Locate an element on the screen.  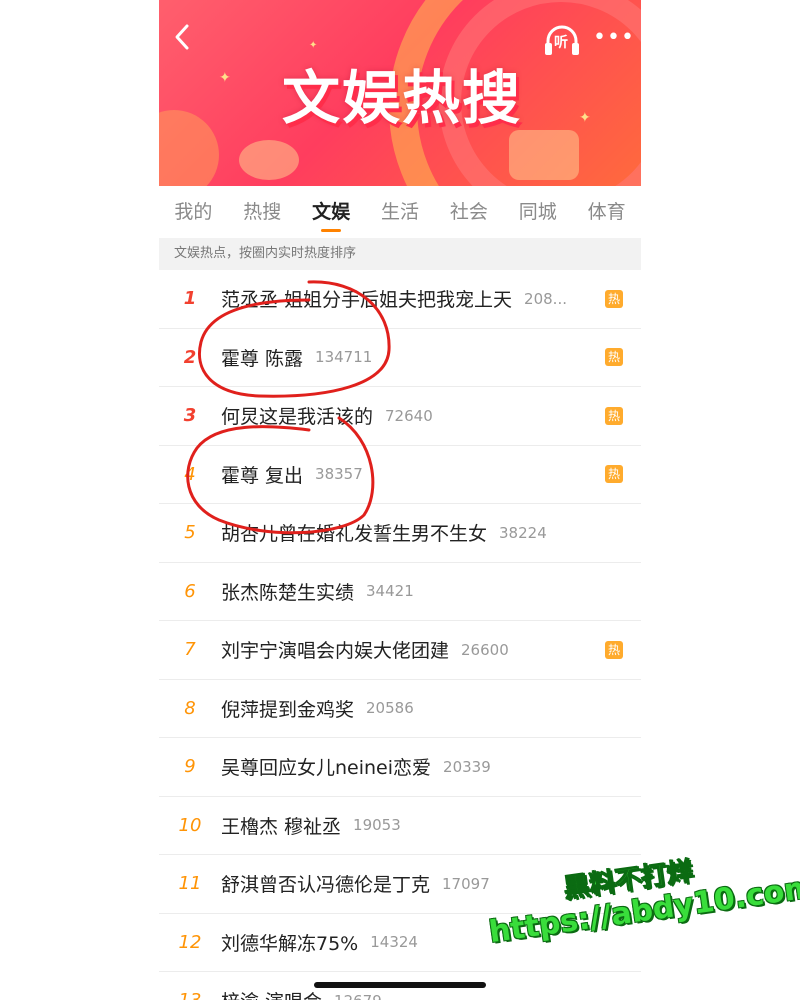
list-item: 1 范丞丞 姐姐分手后姐夫把我宠上天 208... 热 is located at coordinates (400, 299).